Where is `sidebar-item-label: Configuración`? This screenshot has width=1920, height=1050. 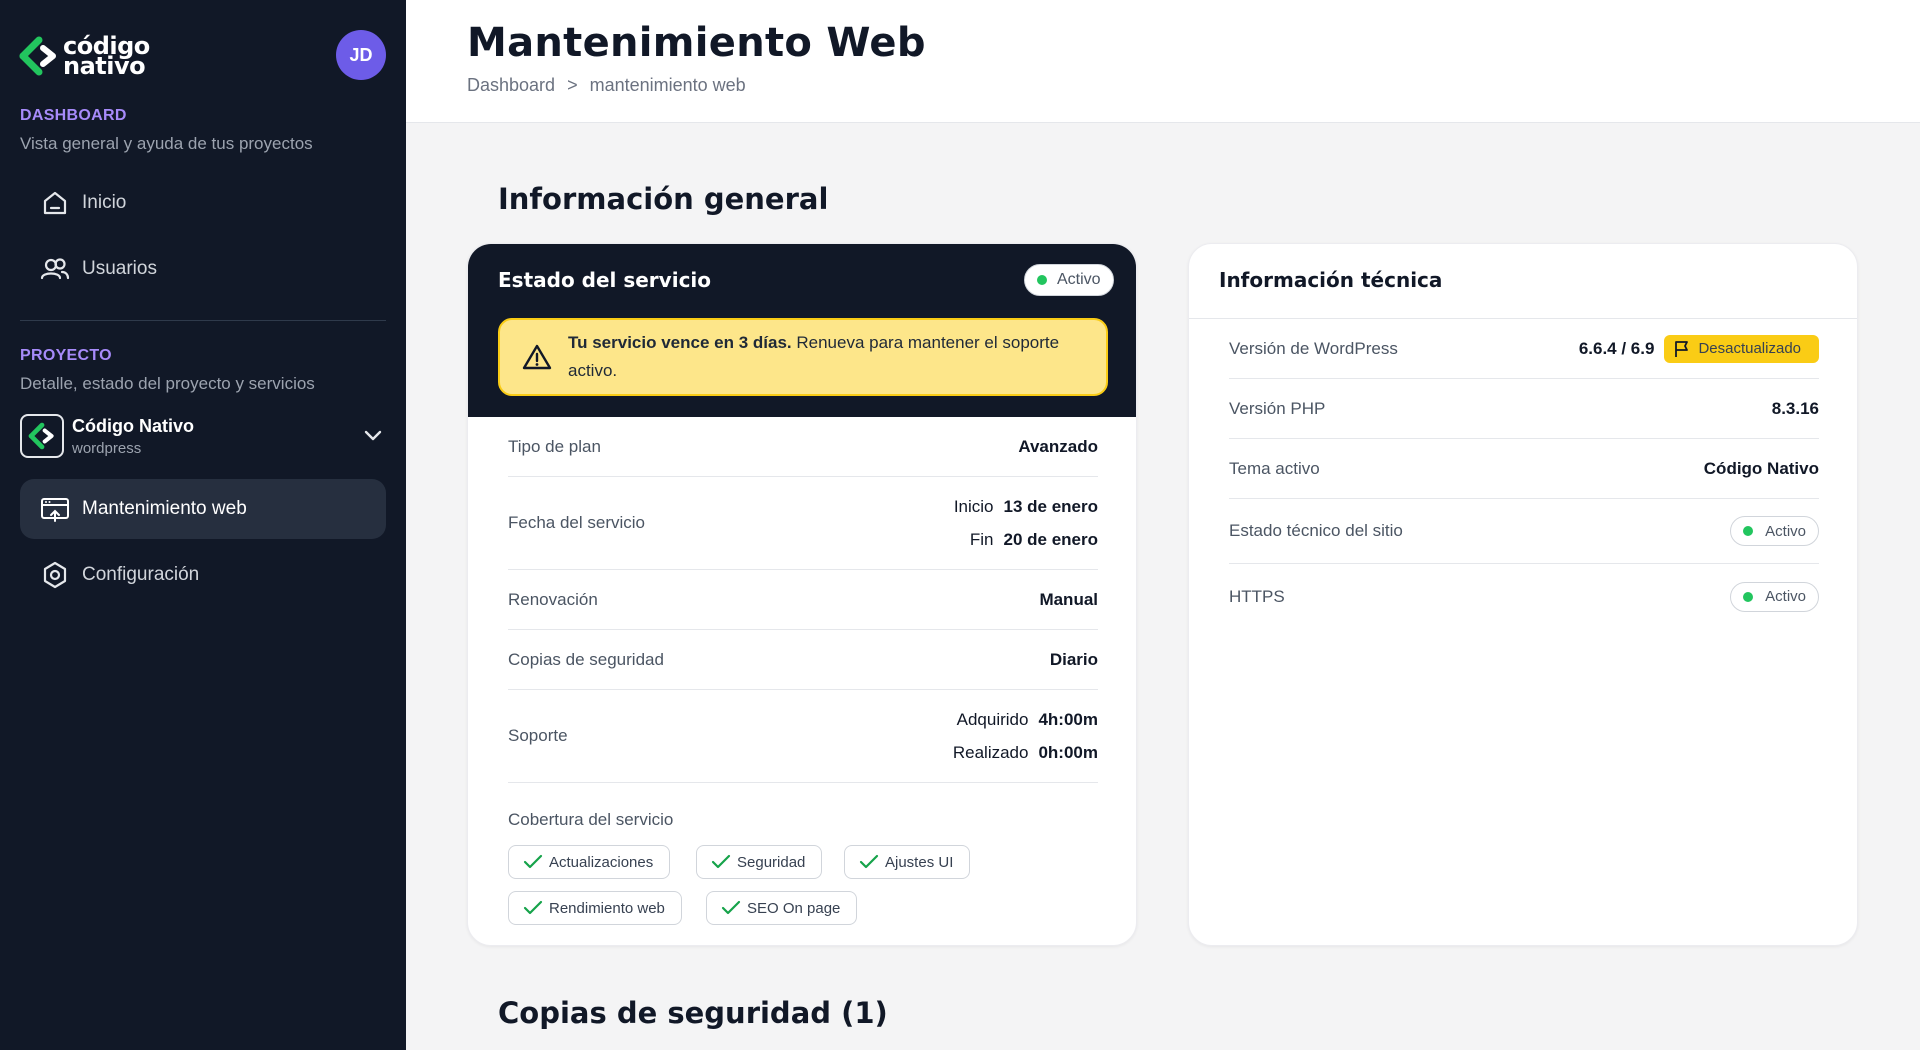 sidebar-item-label: Configuración is located at coordinates (141, 574).